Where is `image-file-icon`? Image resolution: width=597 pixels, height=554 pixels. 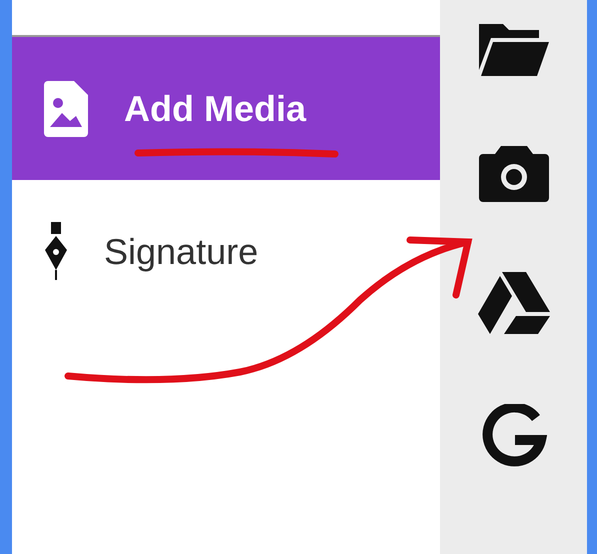
image-file-icon is located at coordinates (66, 108).